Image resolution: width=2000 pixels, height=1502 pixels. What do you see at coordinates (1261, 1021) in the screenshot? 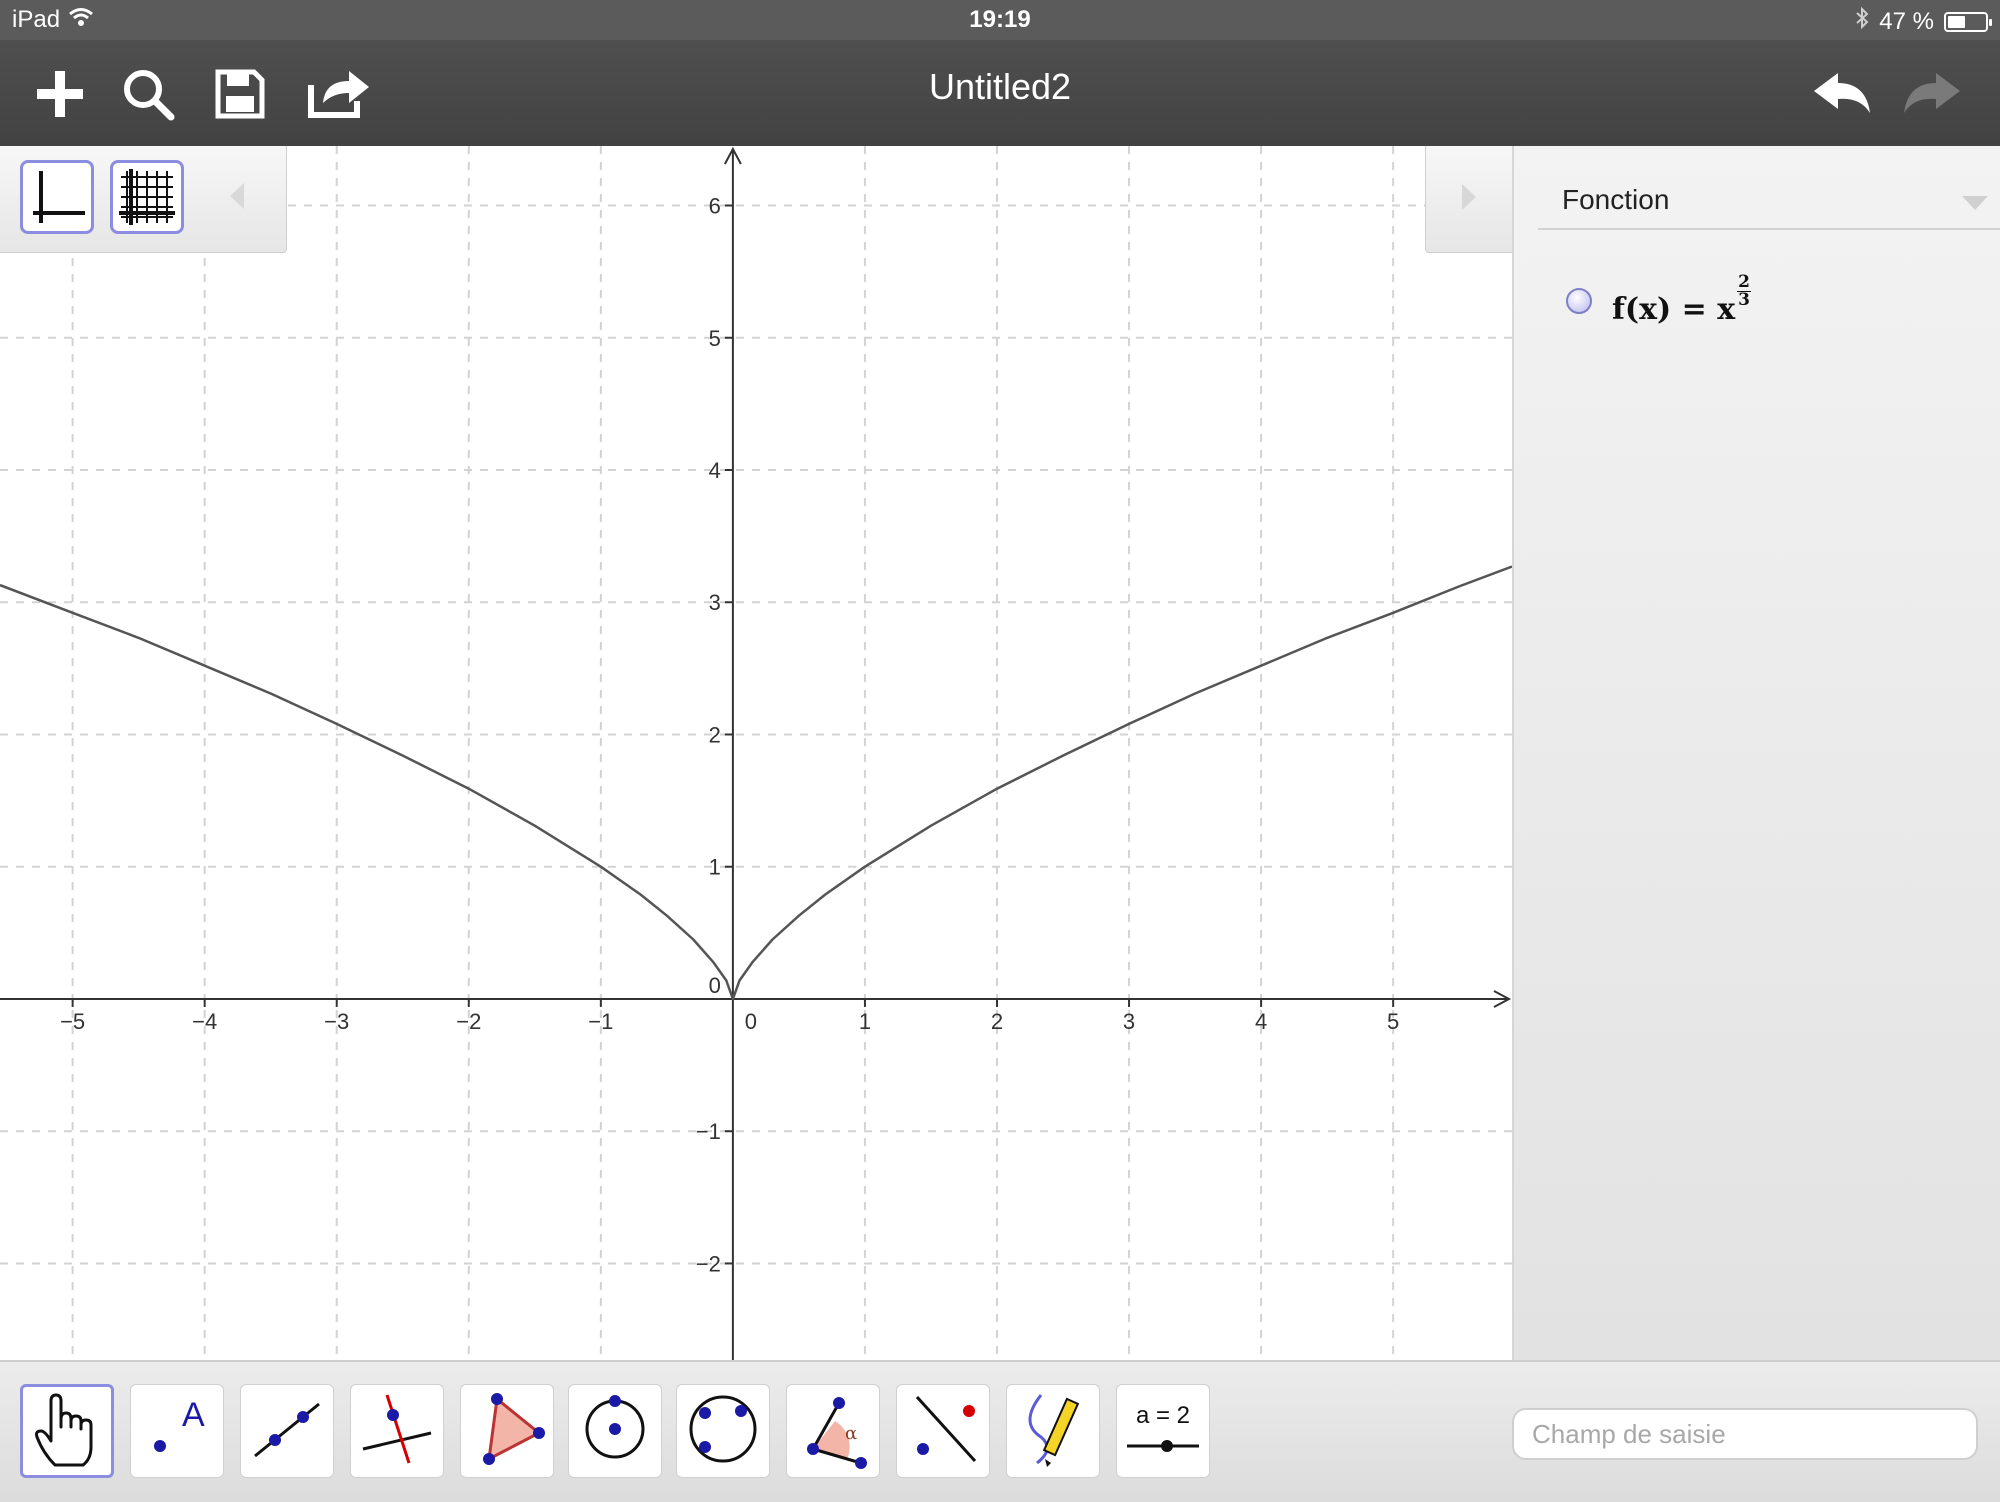
I see `x-tick-label: 4` at bounding box center [1261, 1021].